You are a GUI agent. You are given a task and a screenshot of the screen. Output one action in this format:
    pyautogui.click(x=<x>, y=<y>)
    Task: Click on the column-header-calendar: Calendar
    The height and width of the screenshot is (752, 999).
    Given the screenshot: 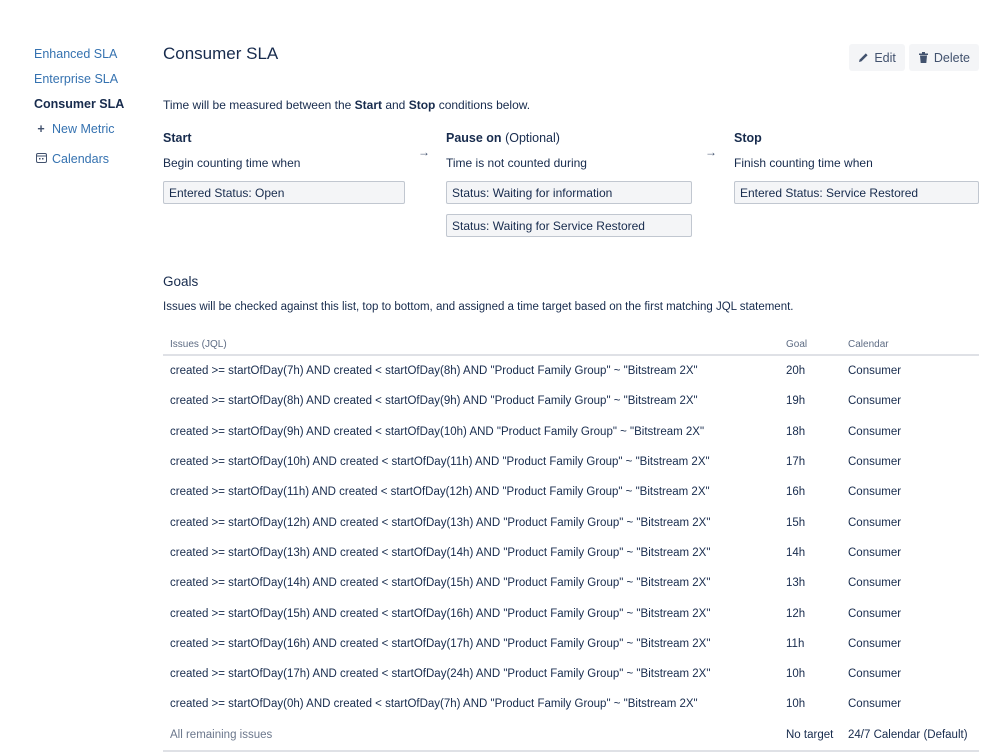 What is the action you would take?
    pyautogui.click(x=910, y=345)
    